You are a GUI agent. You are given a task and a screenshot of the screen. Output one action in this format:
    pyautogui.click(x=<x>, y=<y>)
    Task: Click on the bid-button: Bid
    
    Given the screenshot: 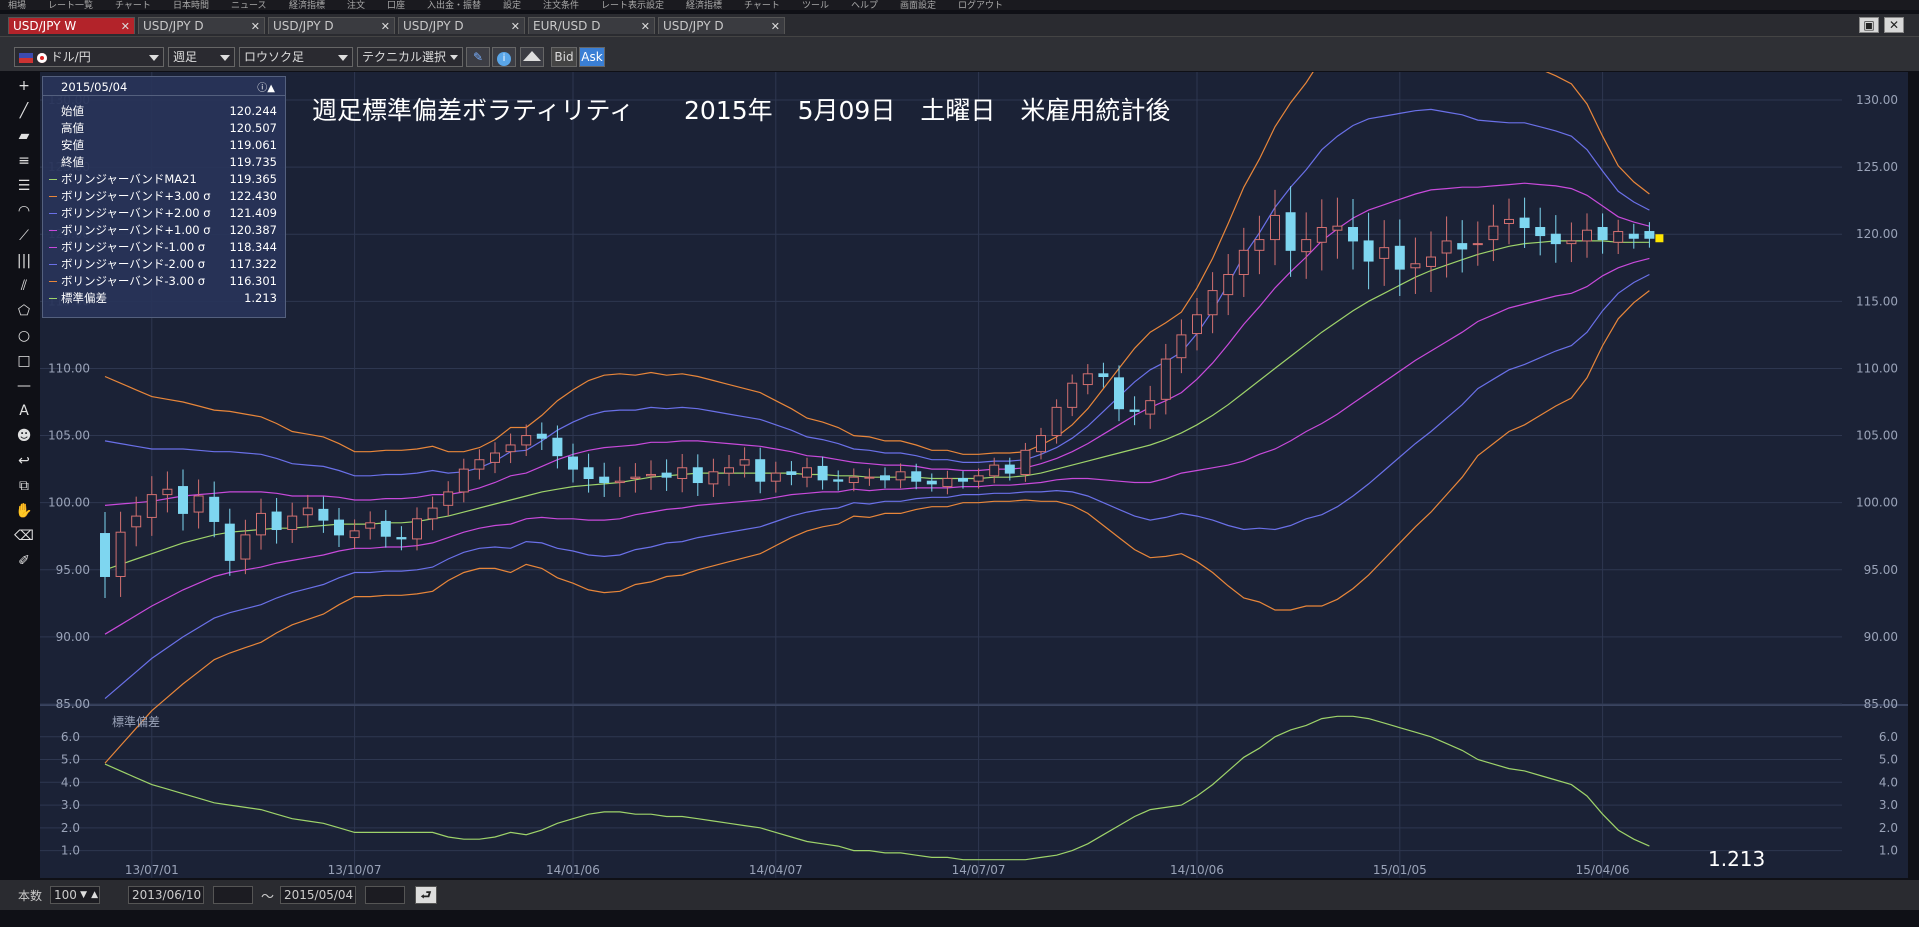 What is the action you would take?
    pyautogui.click(x=564, y=57)
    